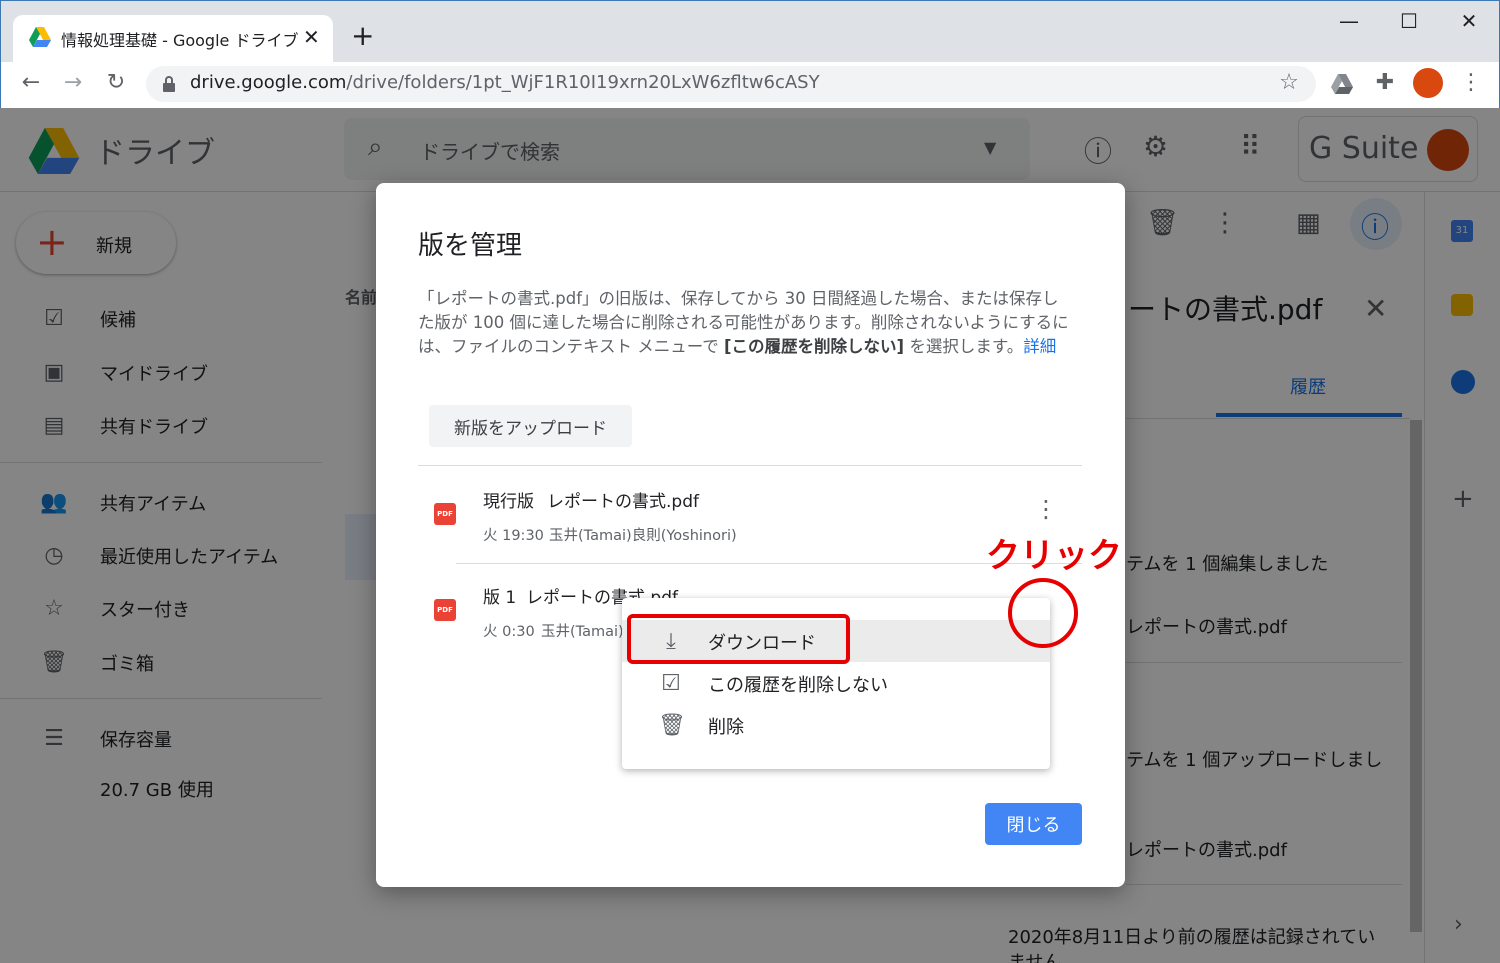 This screenshot has height=963, width=1500. Describe the element at coordinates (1043, 613) in the screenshot. I see `click-target-circle` at that location.